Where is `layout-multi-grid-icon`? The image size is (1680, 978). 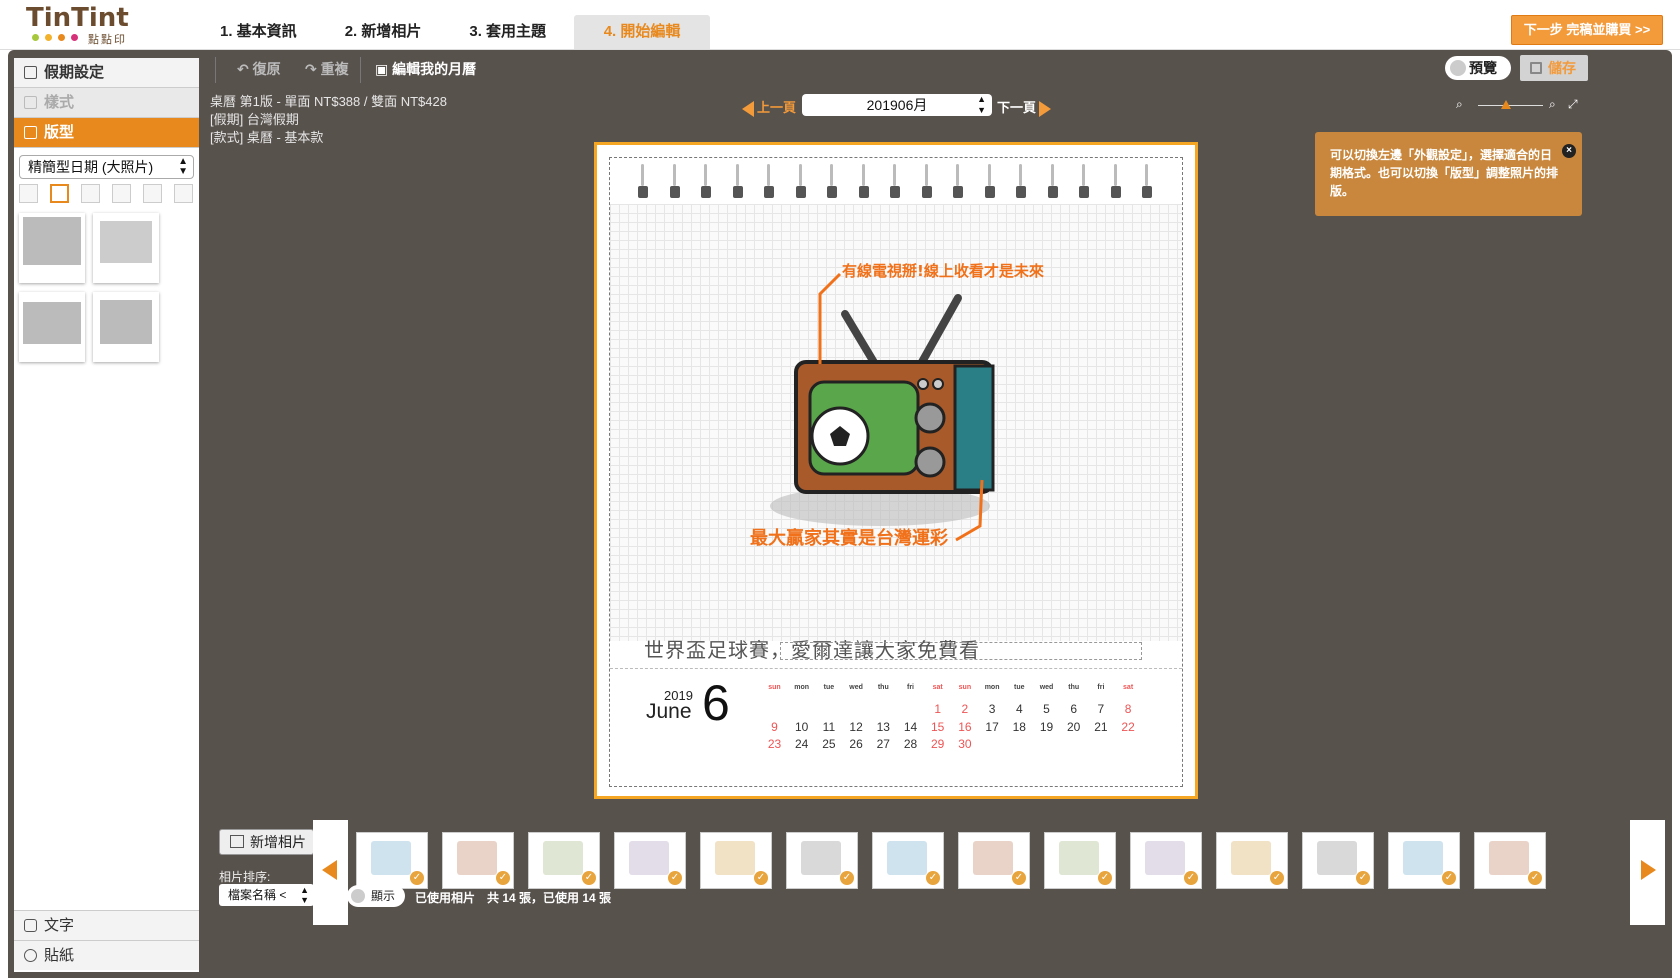 layout-multi-grid-icon is located at coordinates (152, 193).